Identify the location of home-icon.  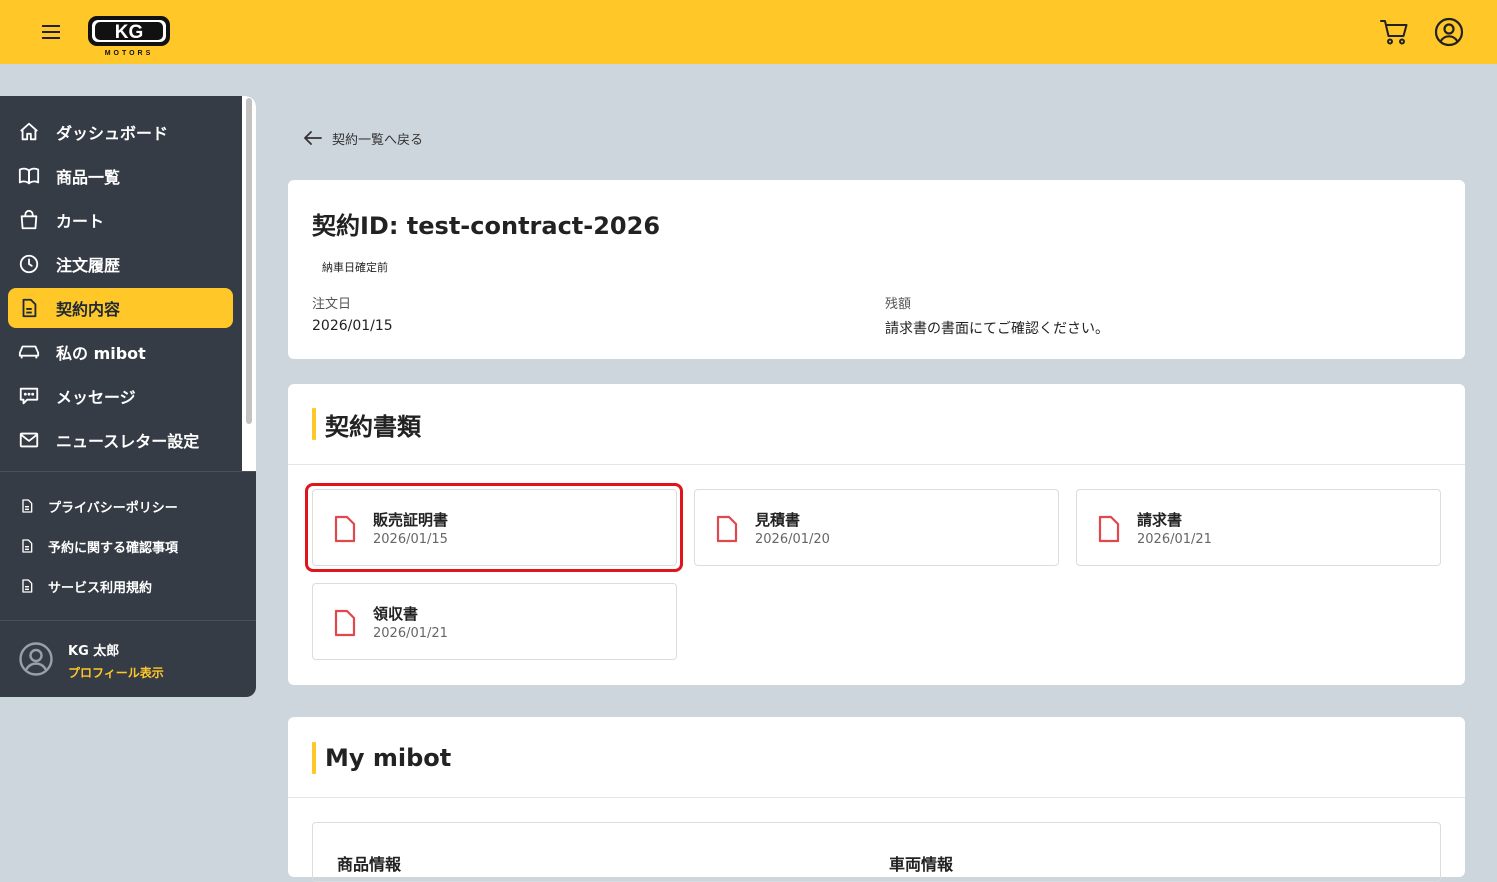
(29, 132).